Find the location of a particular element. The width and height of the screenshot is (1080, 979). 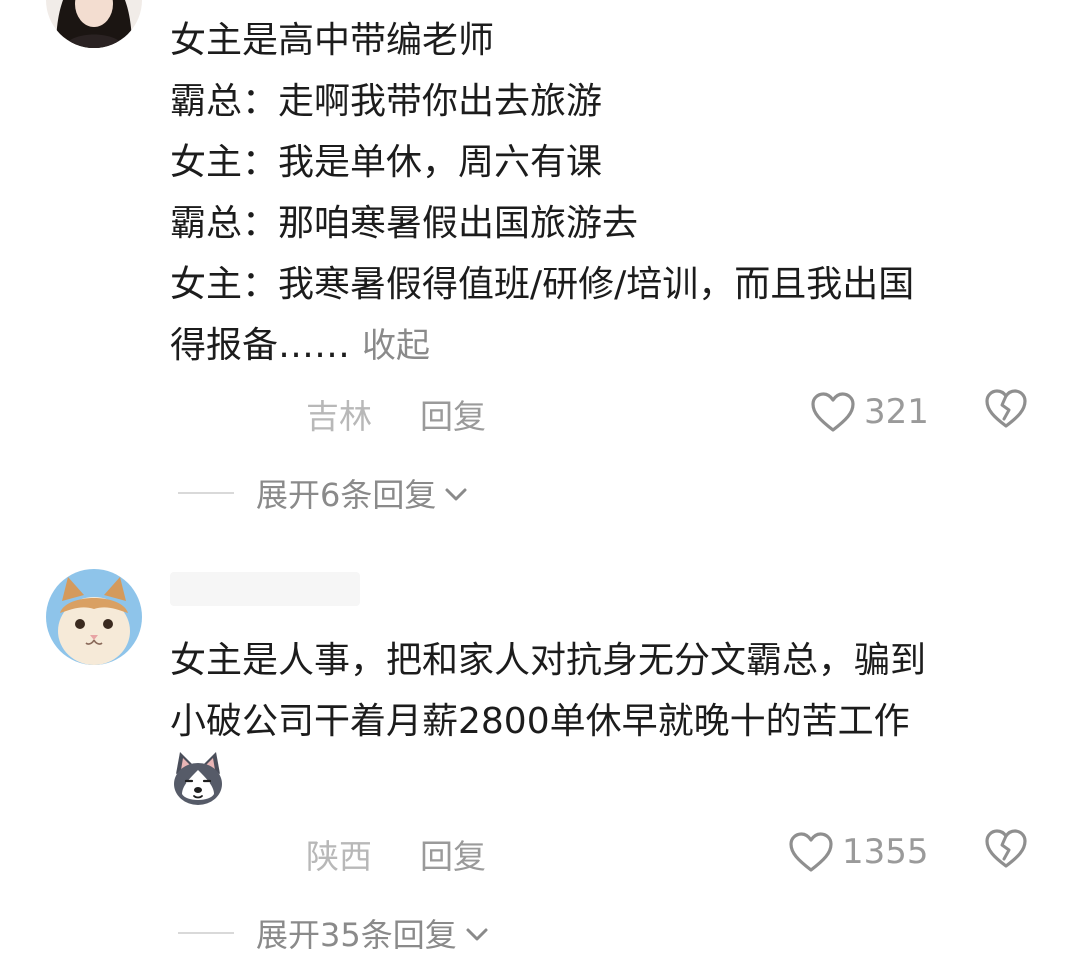

comment-line: 小破公司干着月薪2800单休早就晚十的苦工作 is located at coordinates (540, 721).